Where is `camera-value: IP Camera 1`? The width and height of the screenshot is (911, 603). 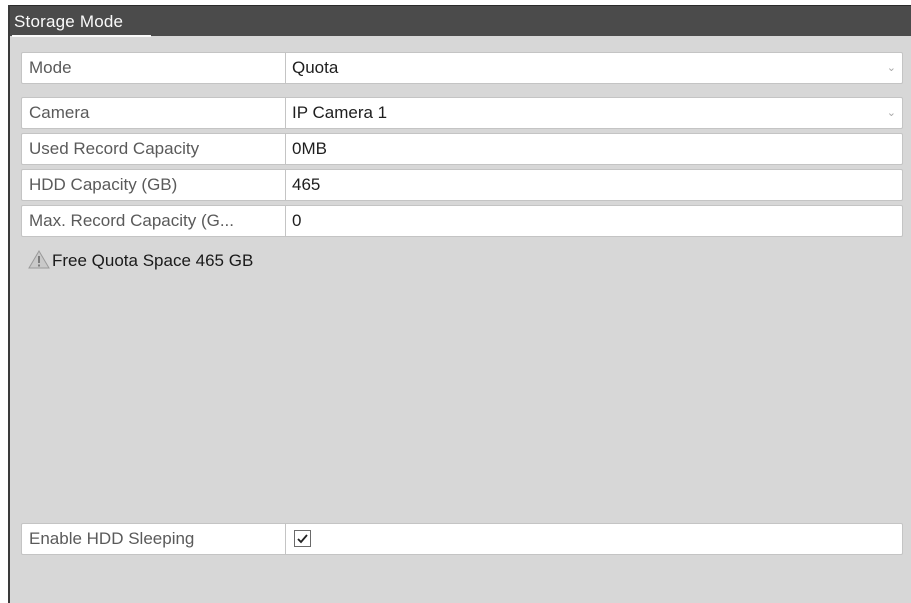 camera-value: IP Camera 1 is located at coordinates (340, 112).